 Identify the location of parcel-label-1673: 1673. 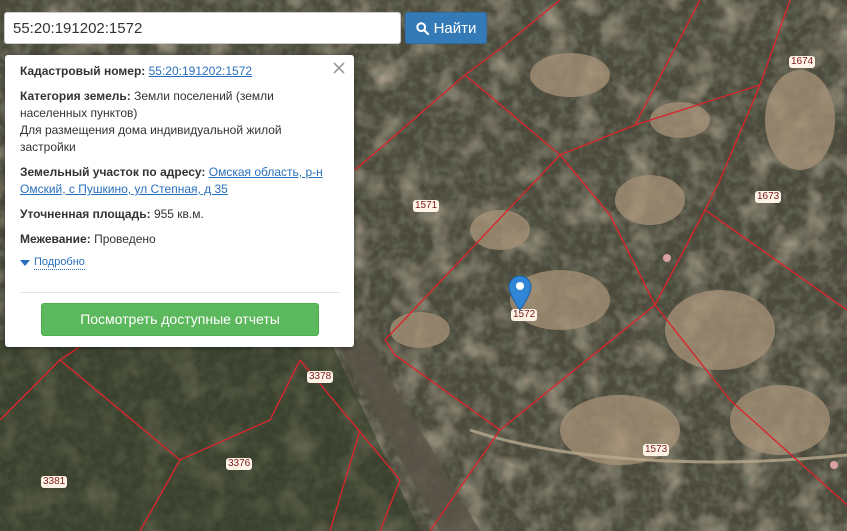
(768, 197).